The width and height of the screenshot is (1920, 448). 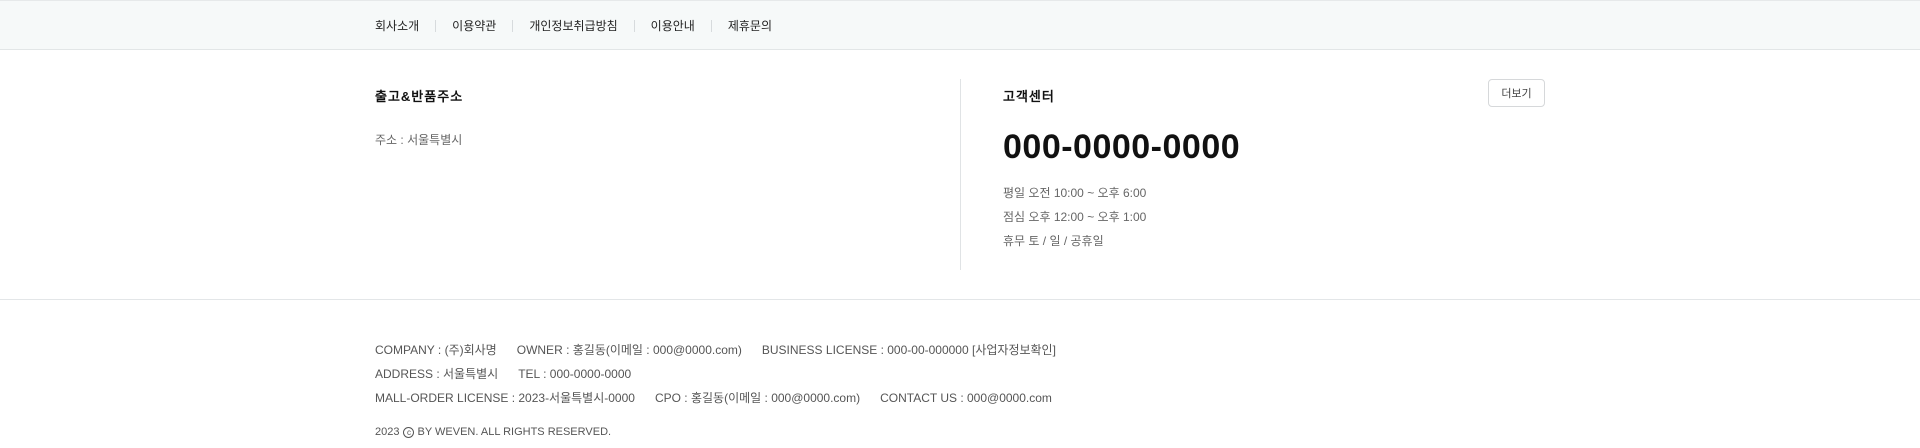 I want to click on copyright: 2023 c BY WEVEN. ALL RIGHTS RESERVED., so click(x=725, y=432).